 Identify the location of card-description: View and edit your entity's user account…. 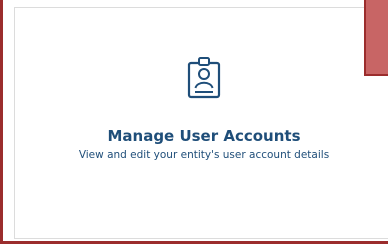
(204, 155).